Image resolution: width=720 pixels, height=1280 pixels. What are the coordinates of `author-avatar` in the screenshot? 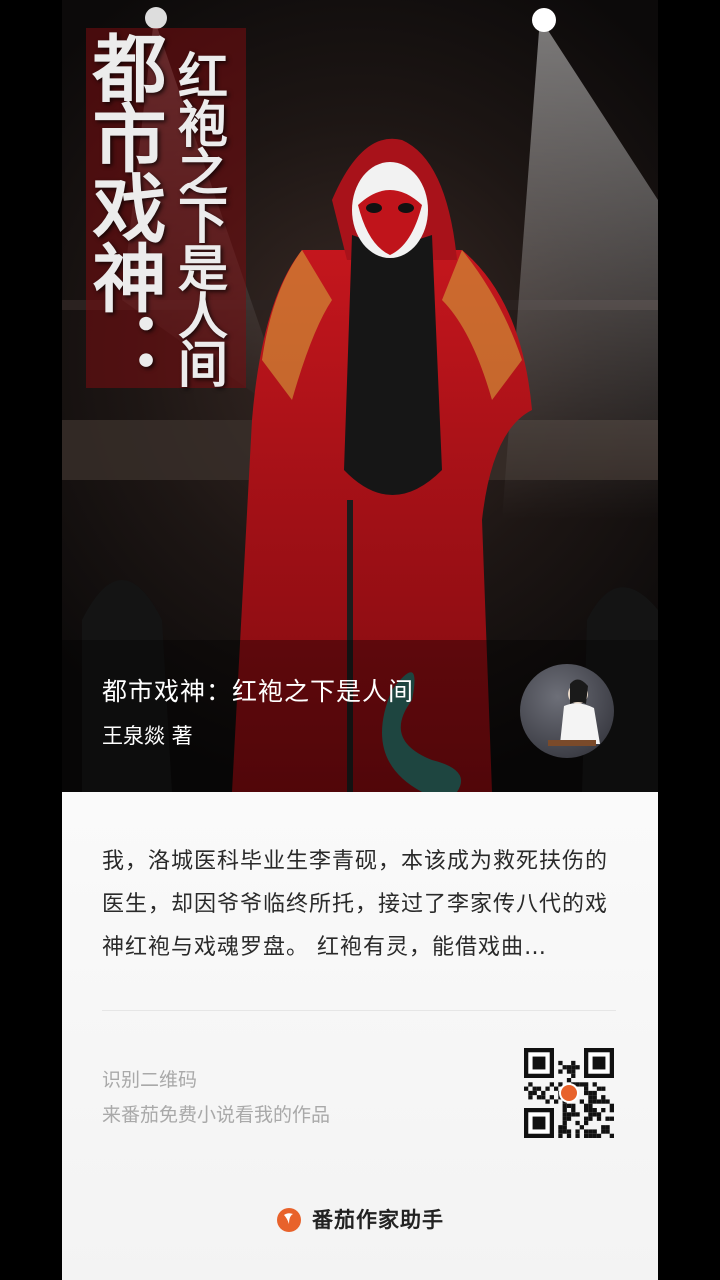 It's located at (567, 711).